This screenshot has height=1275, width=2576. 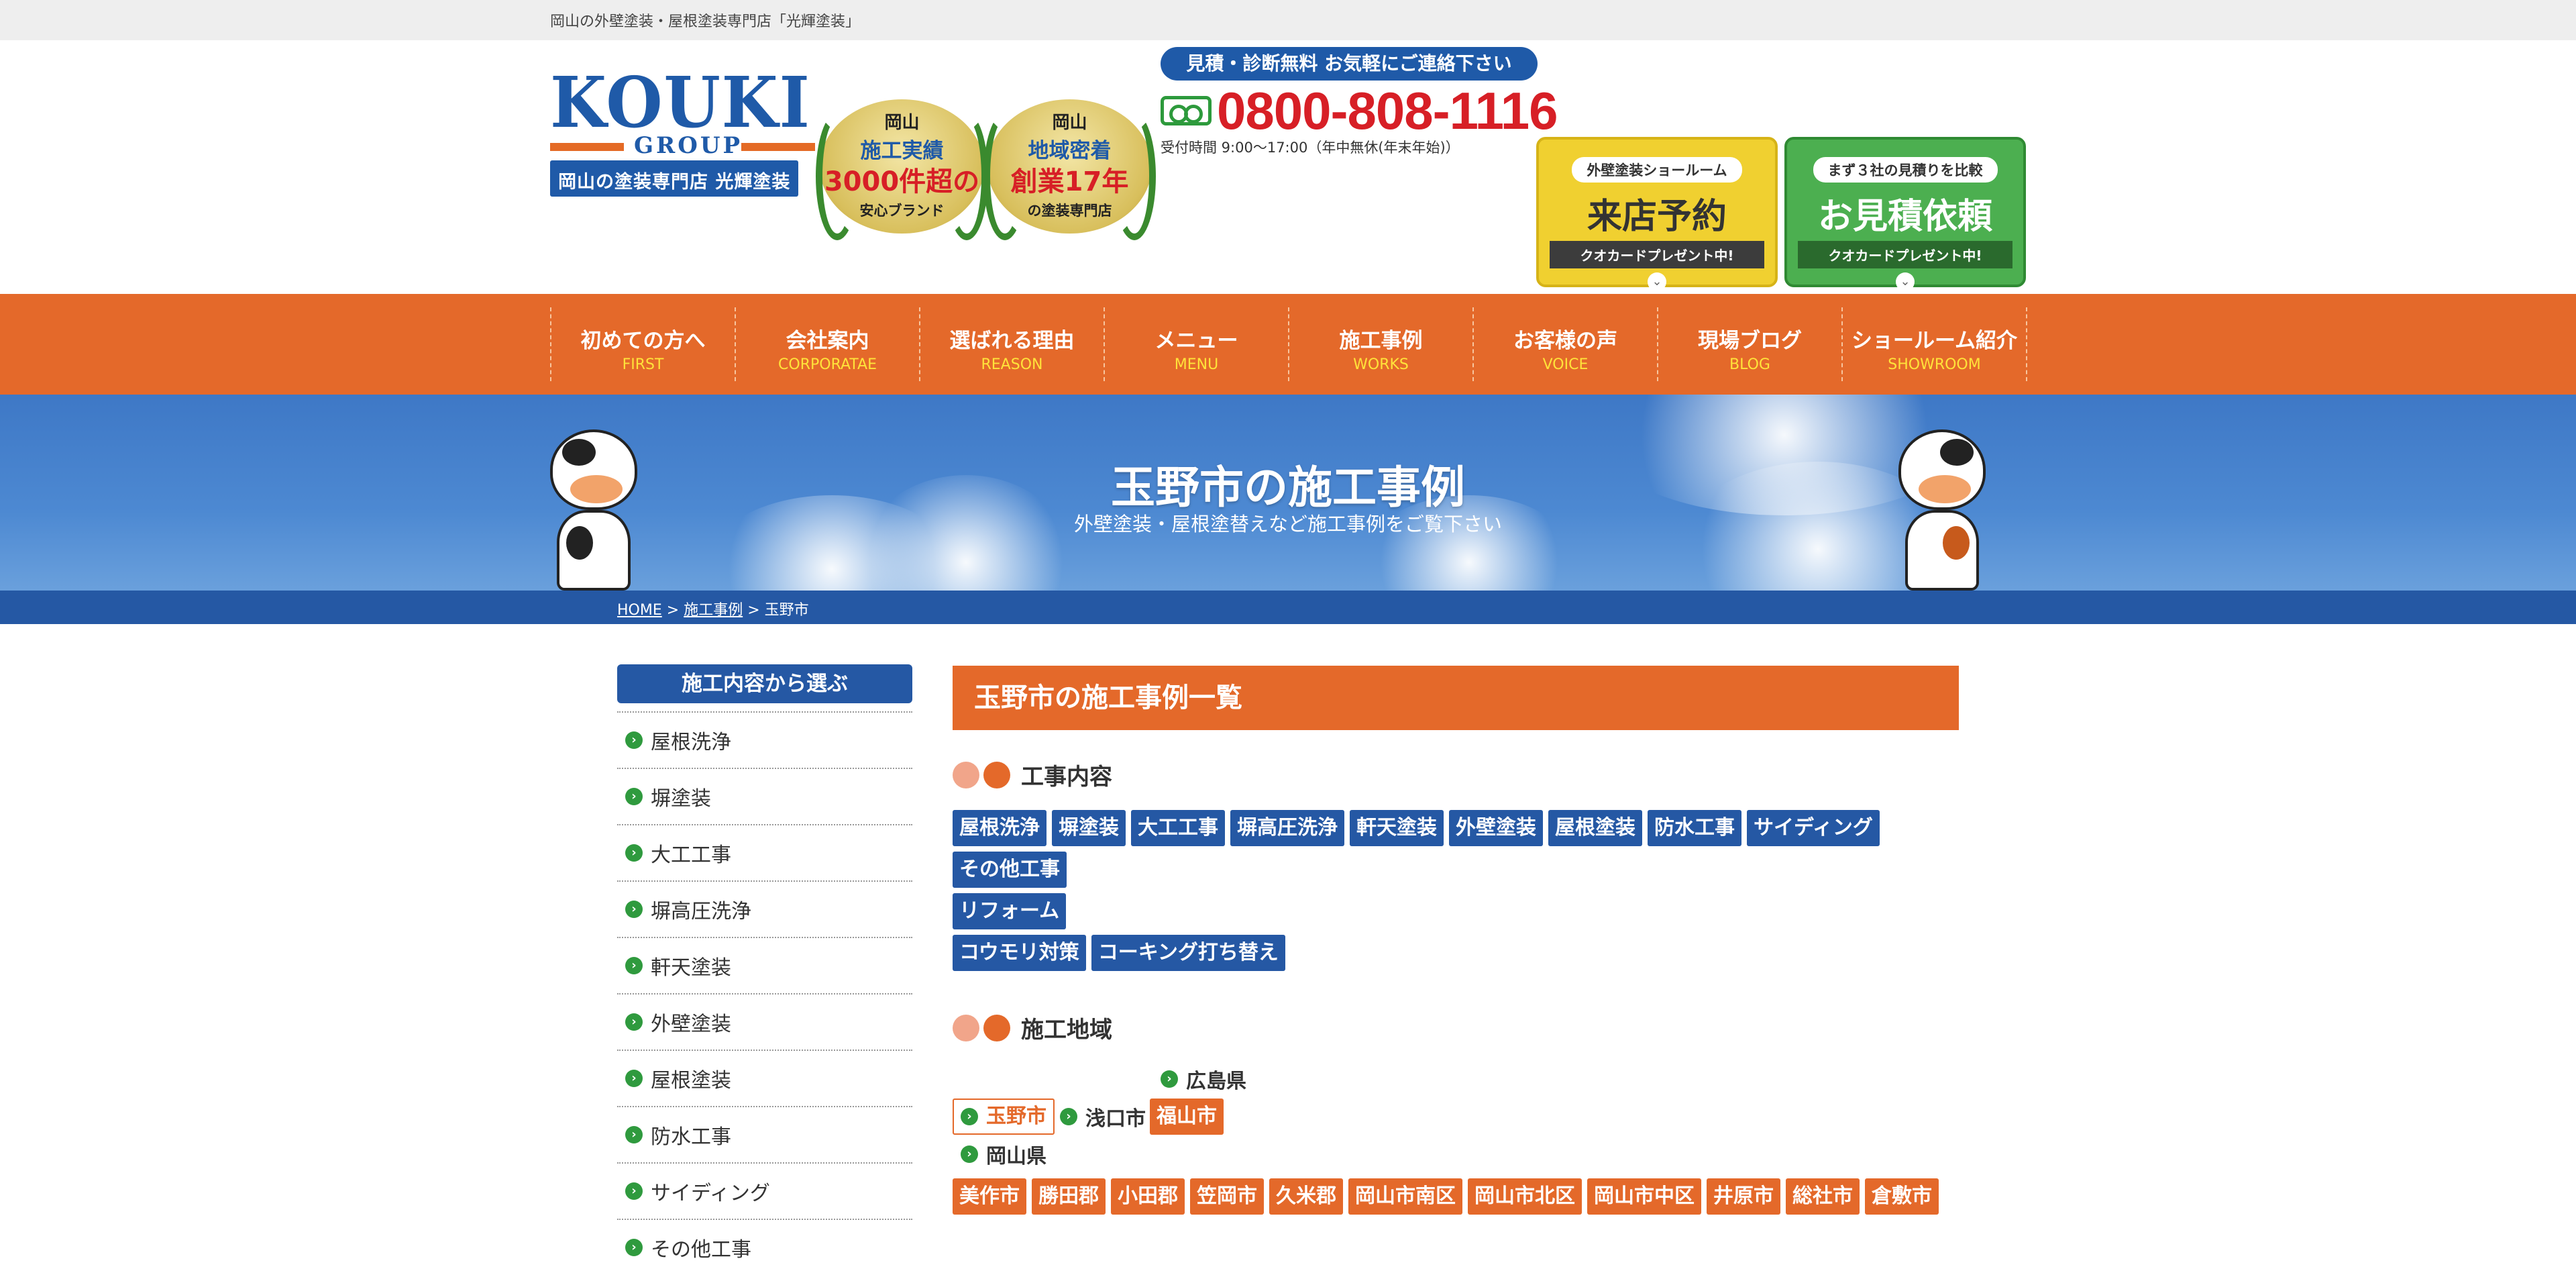 What do you see at coordinates (1813, 828) in the screenshot?
I see `work-tag: サイディング` at bounding box center [1813, 828].